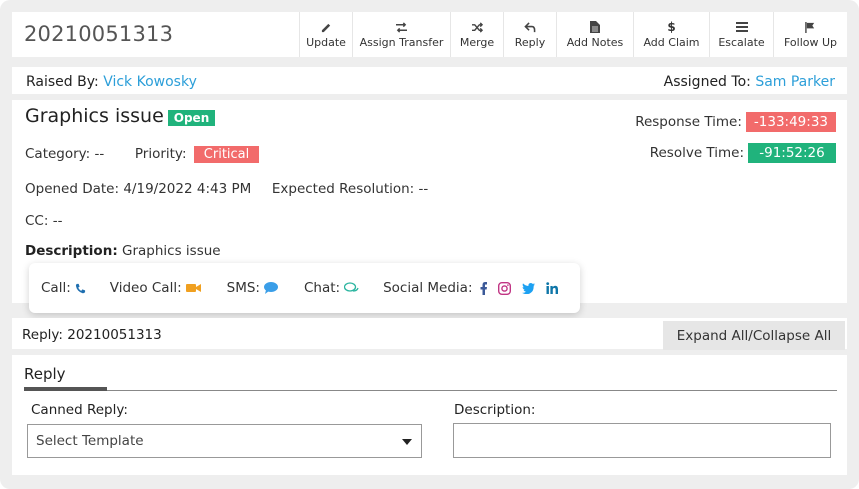 This screenshot has width=859, height=489. I want to click on sms-label: SMS:, so click(243, 288).